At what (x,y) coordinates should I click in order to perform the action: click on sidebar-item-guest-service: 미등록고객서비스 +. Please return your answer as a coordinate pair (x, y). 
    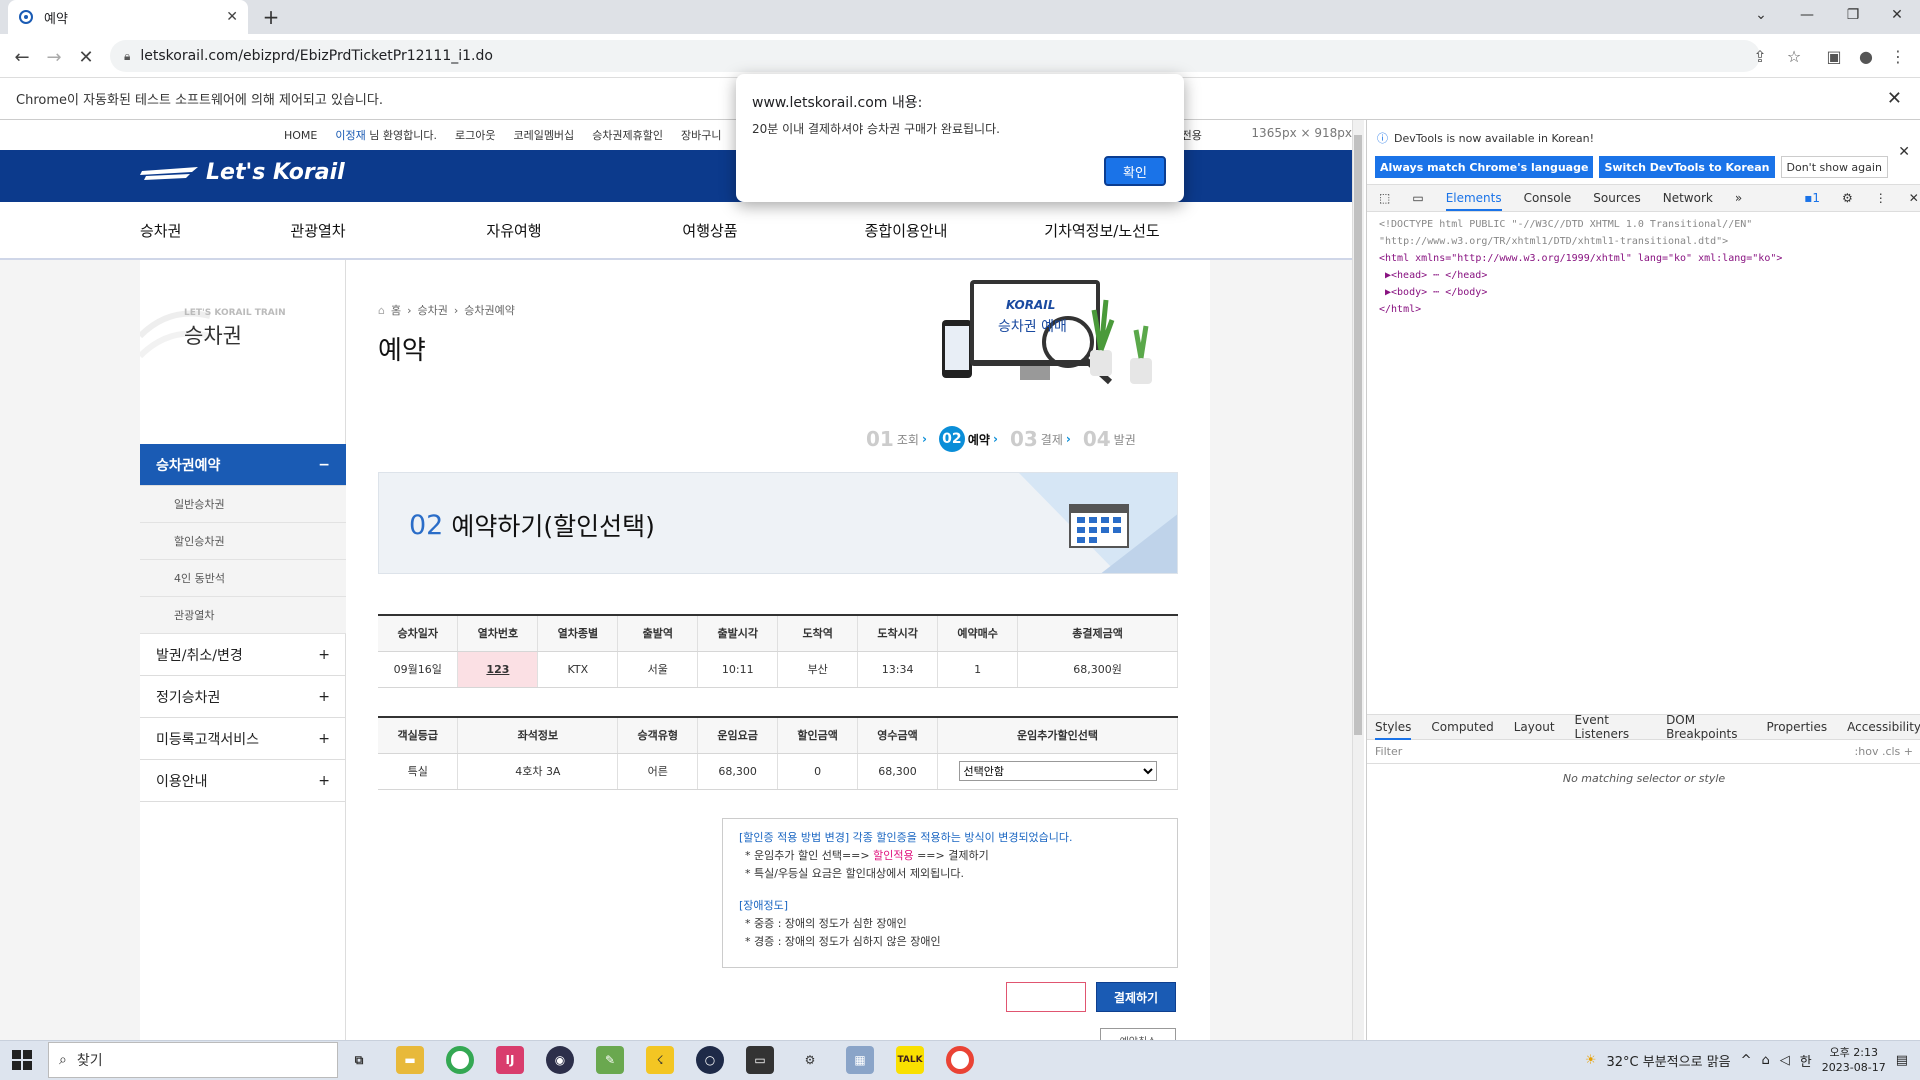
    Looking at the image, I should click on (243, 739).